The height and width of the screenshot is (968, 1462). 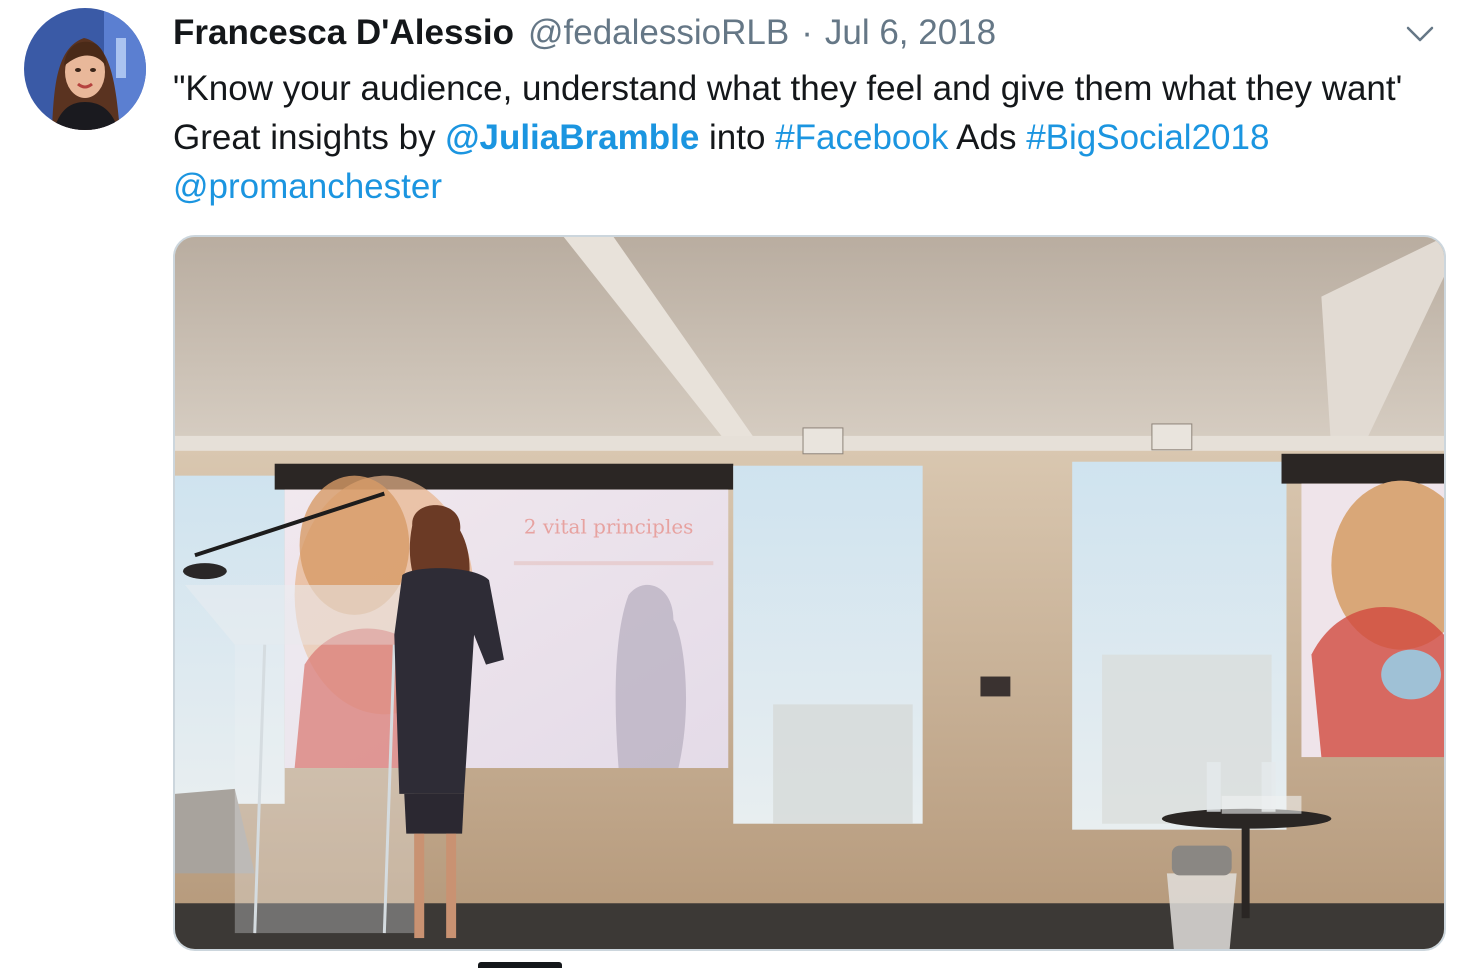 I want to click on slide-title: 2 vital principles, so click(x=608, y=526).